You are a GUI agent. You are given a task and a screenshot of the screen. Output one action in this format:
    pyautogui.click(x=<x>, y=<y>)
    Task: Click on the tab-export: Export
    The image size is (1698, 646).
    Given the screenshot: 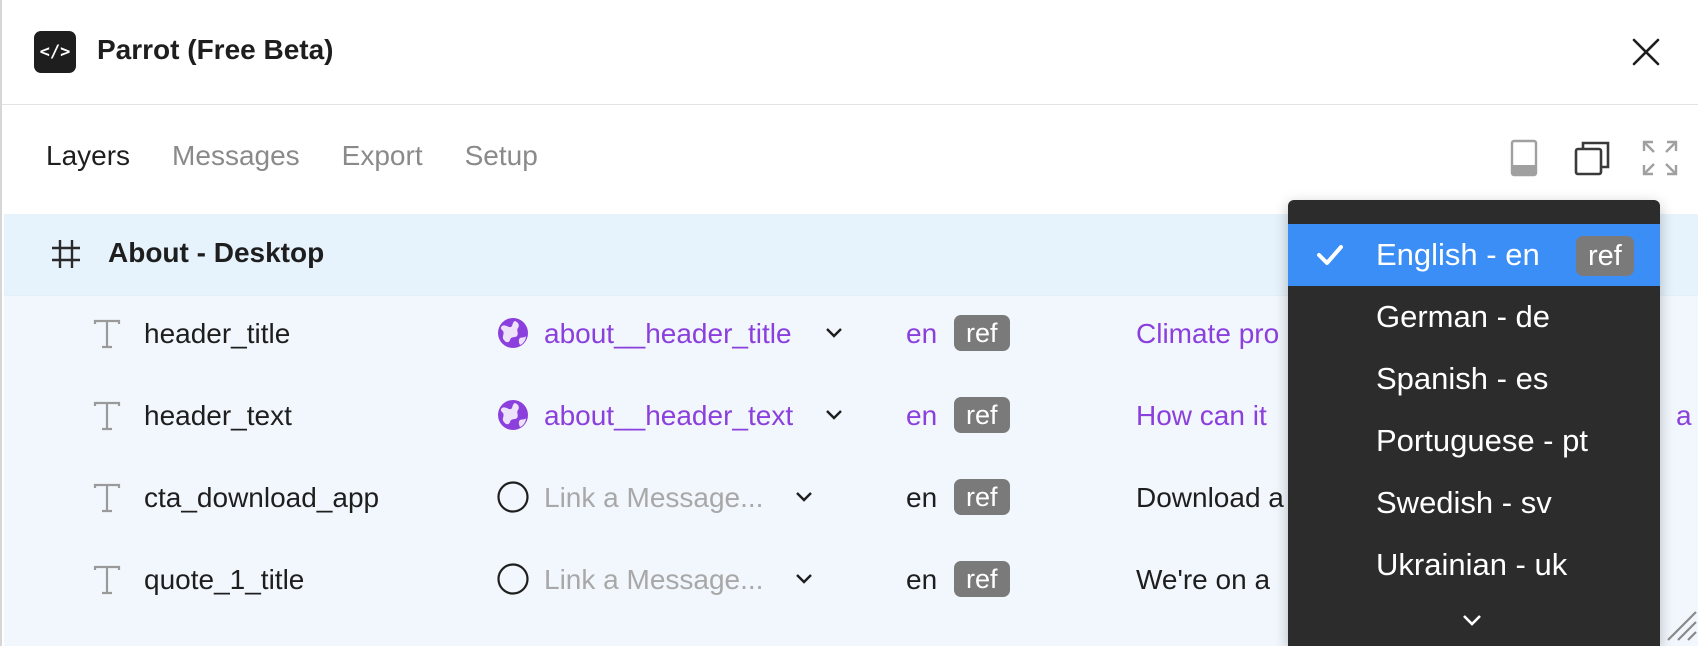 What is the action you would take?
    pyautogui.click(x=382, y=156)
    